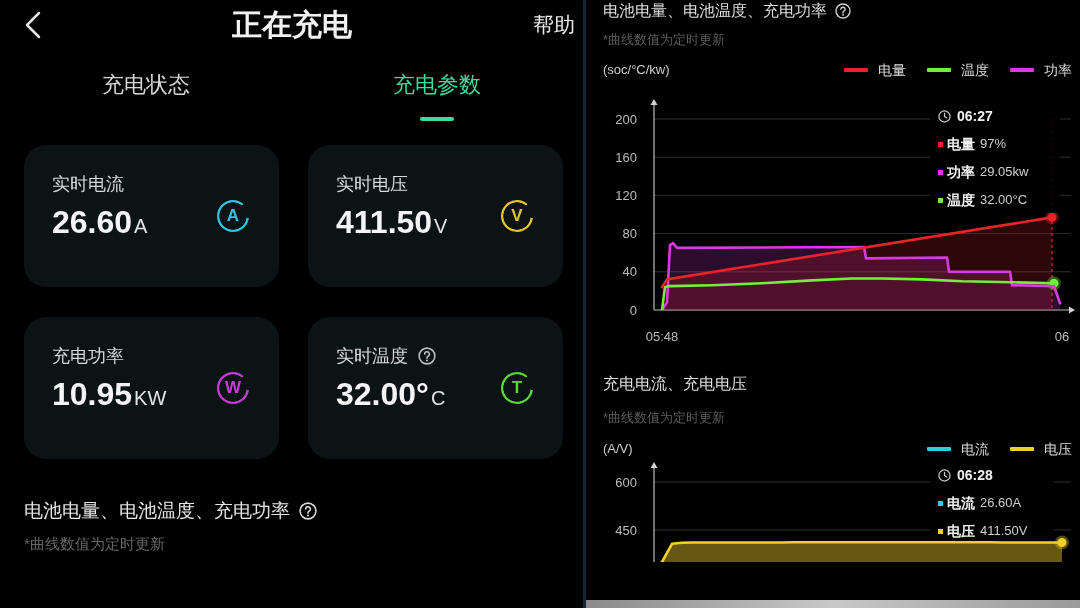 The image size is (1080, 608). Describe the element at coordinates (675, 384) in the screenshot. I see `chart-title: 充电电流、充电电压` at that location.